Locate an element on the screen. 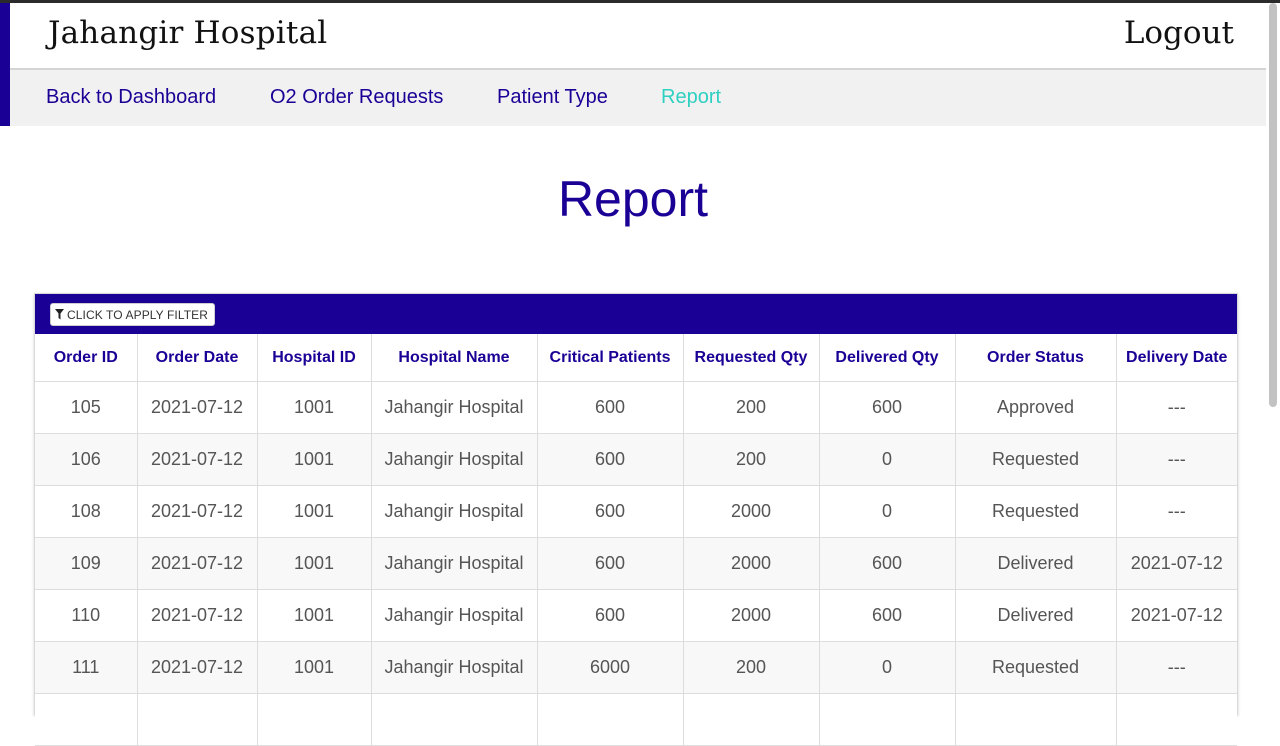  cell-hospital-name is located at coordinates (454, 719).